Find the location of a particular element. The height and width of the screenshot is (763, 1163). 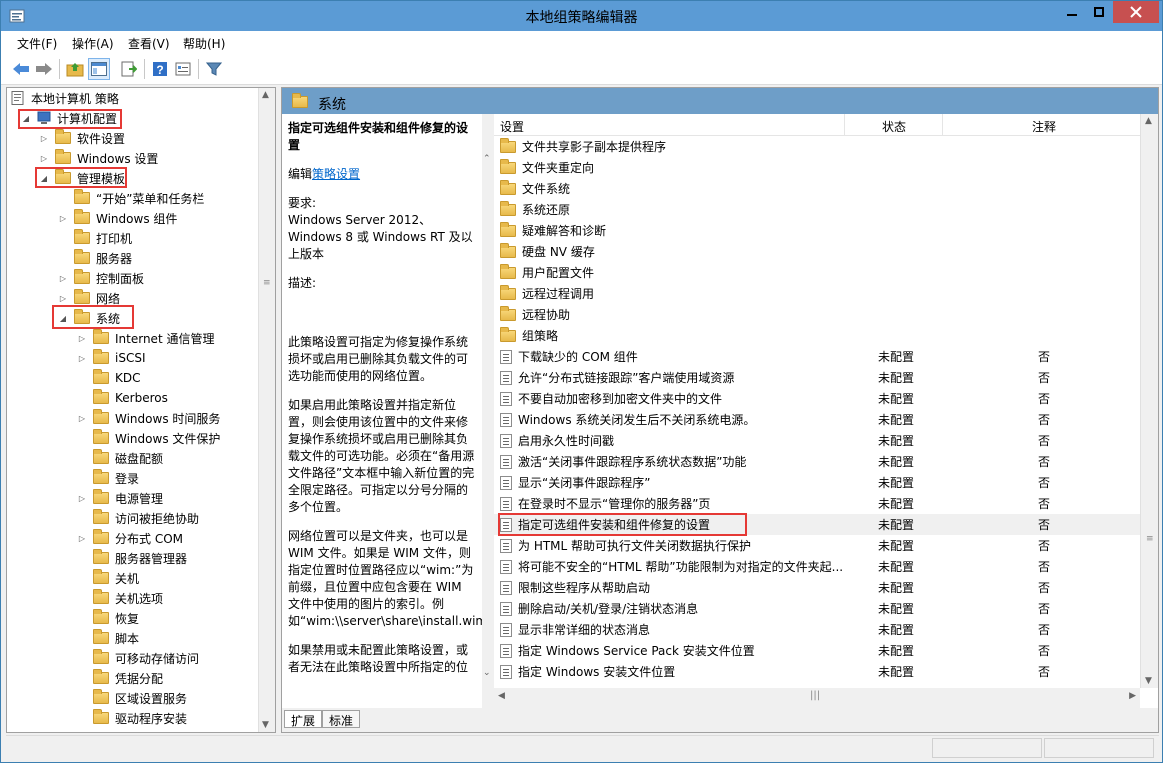

tree-item: ▷ Windows 设置 is located at coordinates (98, 158).